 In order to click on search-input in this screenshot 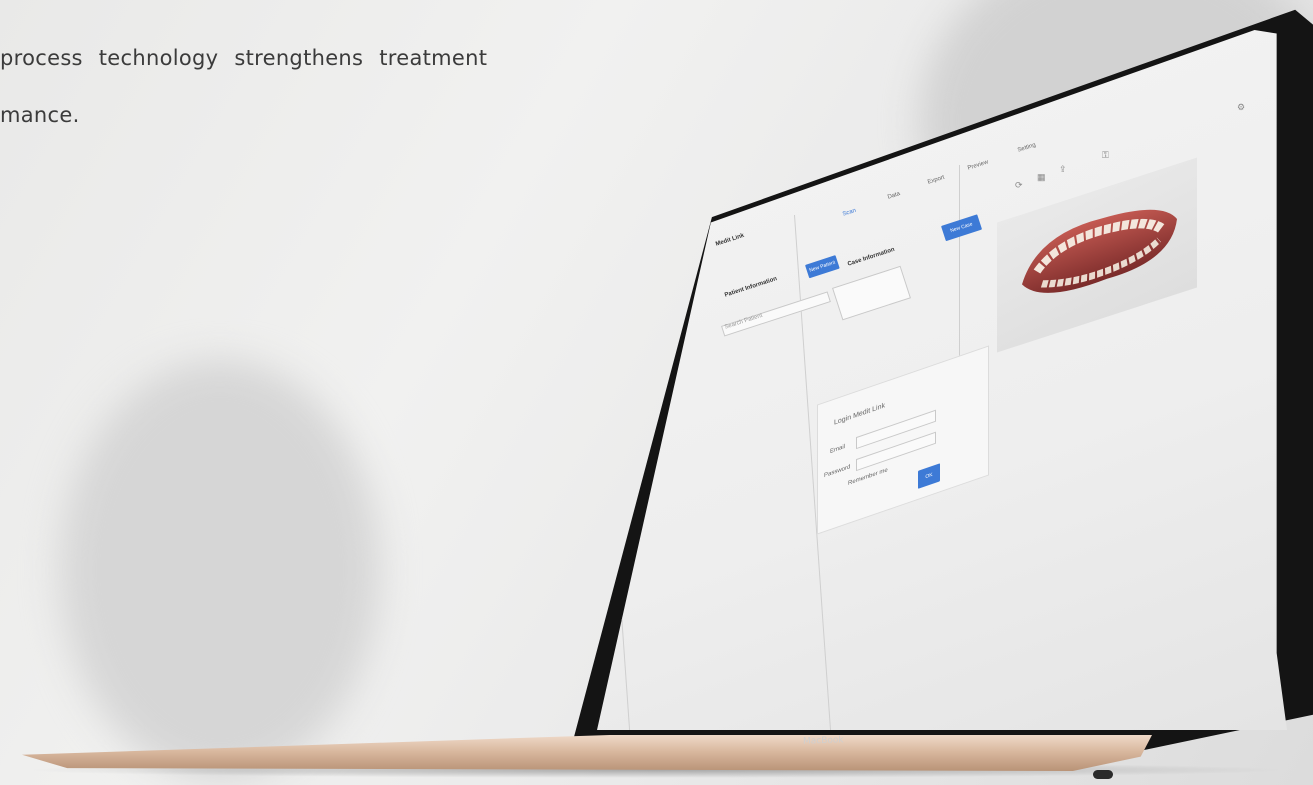, I will do `click(776, 314)`.